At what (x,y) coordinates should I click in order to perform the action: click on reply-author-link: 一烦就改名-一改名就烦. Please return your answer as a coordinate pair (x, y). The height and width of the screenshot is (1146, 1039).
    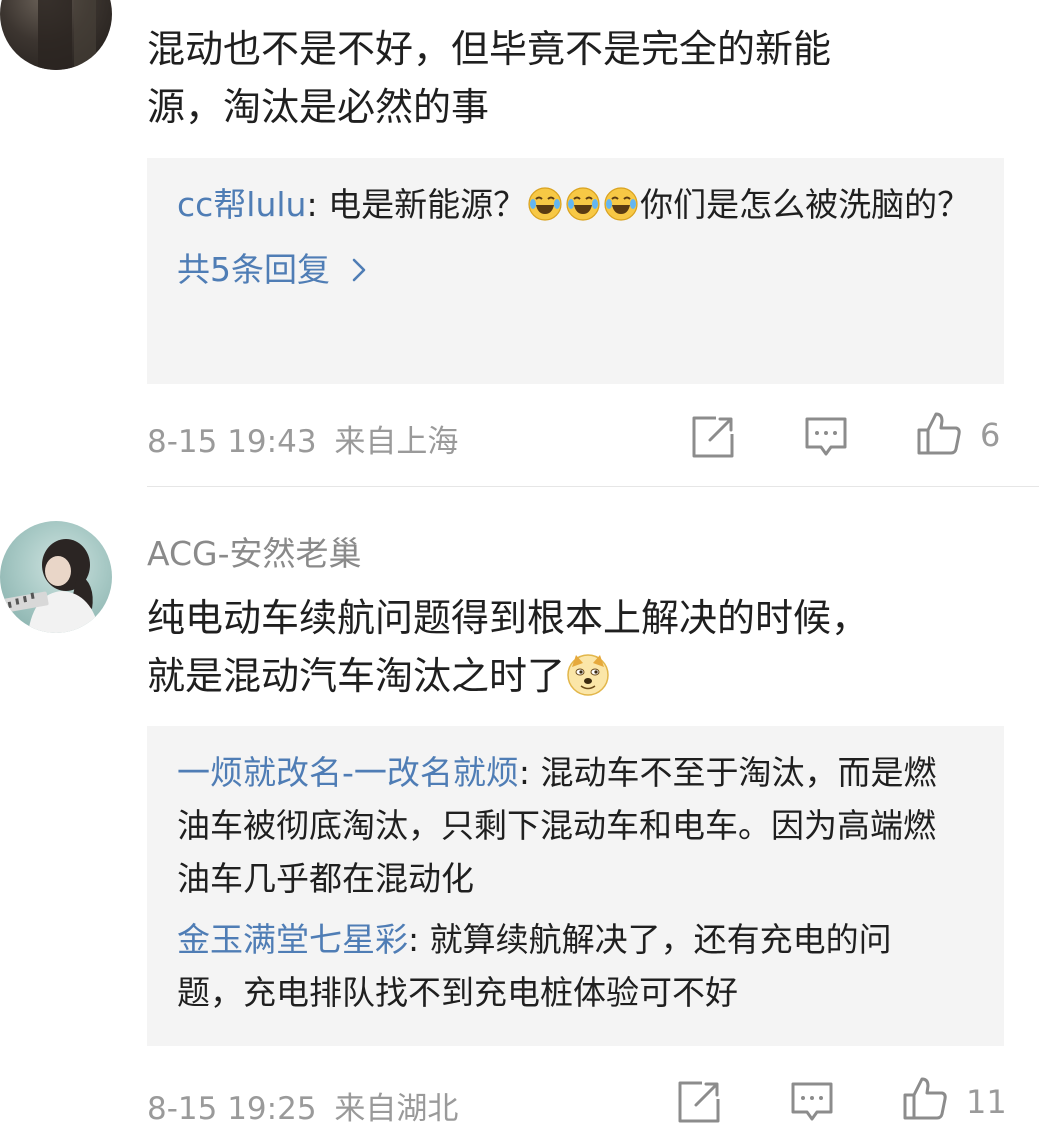
    Looking at the image, I should click on (348, 772).